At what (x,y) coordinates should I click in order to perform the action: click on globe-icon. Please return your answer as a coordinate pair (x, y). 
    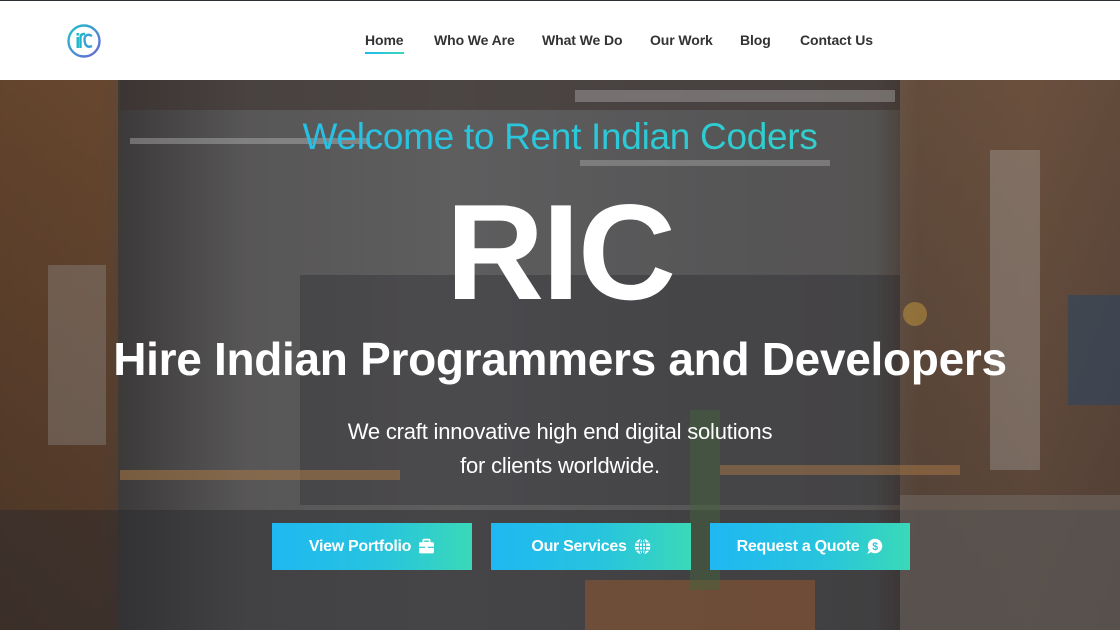
    Looking at the image, I should click on (642, 546).